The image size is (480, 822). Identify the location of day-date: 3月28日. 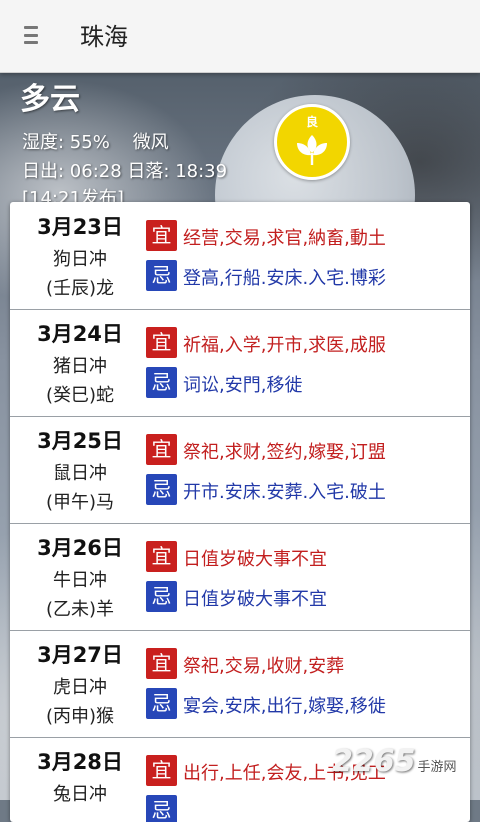
(80, 762).